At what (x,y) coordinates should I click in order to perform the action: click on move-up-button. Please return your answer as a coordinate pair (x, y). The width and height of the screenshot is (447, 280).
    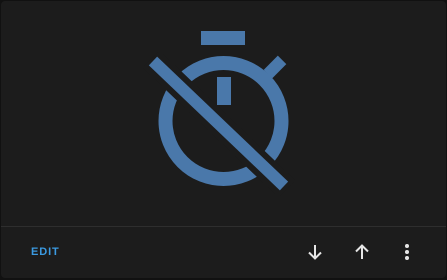
    Looking at the image, I should click on (362, 252).